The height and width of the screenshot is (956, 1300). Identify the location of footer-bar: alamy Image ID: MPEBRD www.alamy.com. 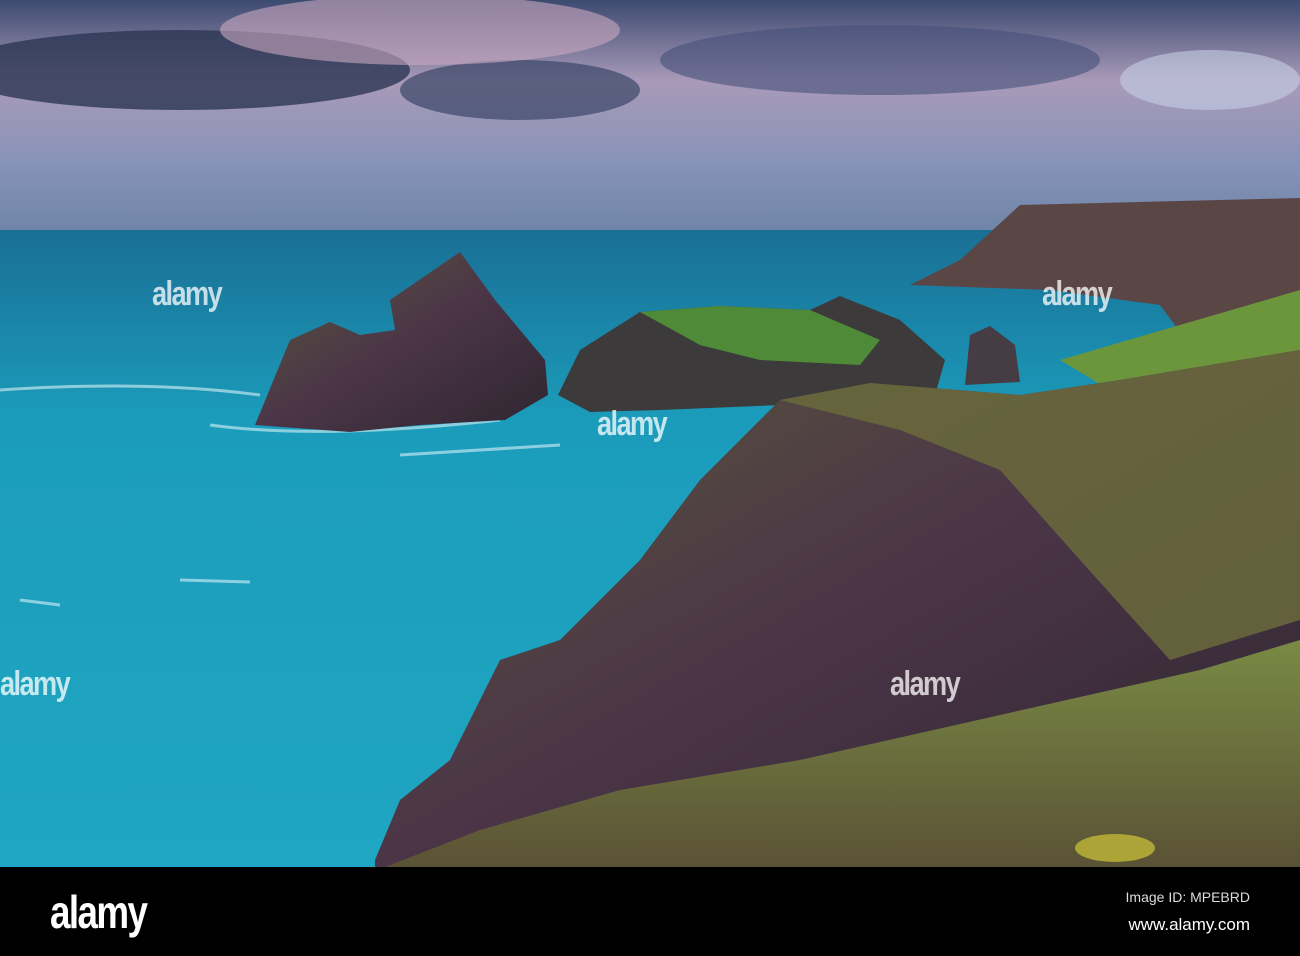
(650, 911).